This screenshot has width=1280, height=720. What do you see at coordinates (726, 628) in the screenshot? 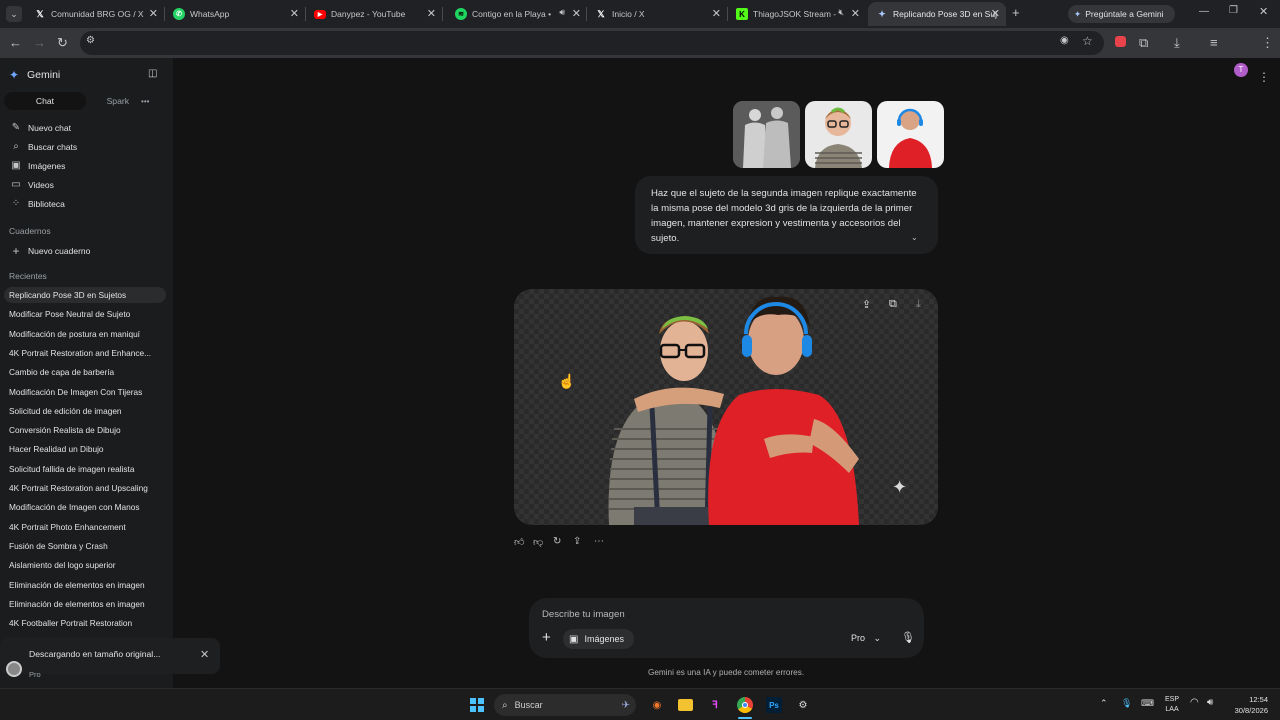
I see `prompt-composer: Describe tu imagen + ▣ Imágenes Pro ⌄ 🎙︎` at bounding box center [726, 628].